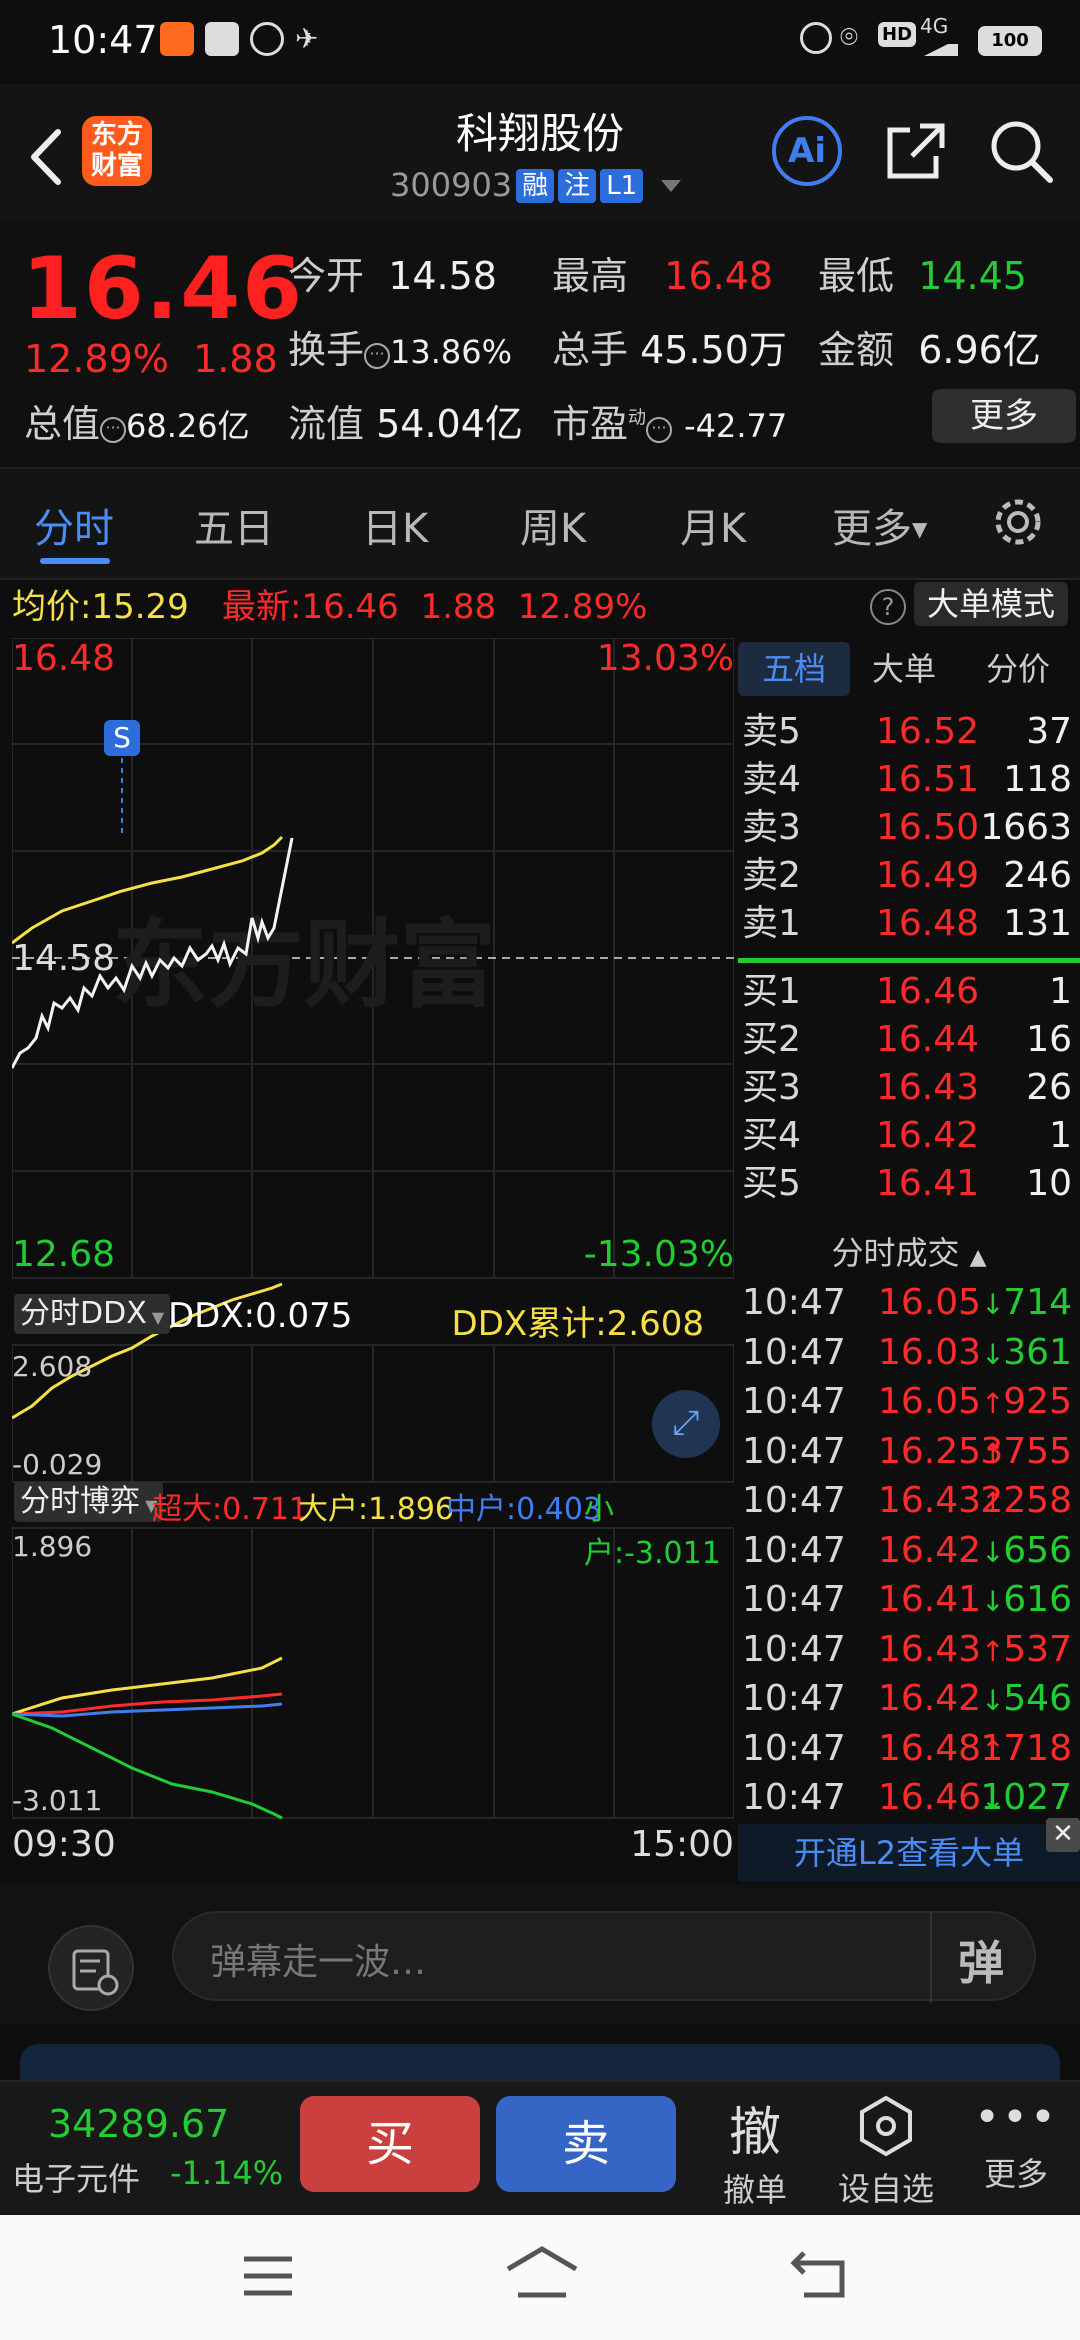 The width and height of the screenshot is (1080, 2340). I want to click on home-icon, so click(542, 2273).